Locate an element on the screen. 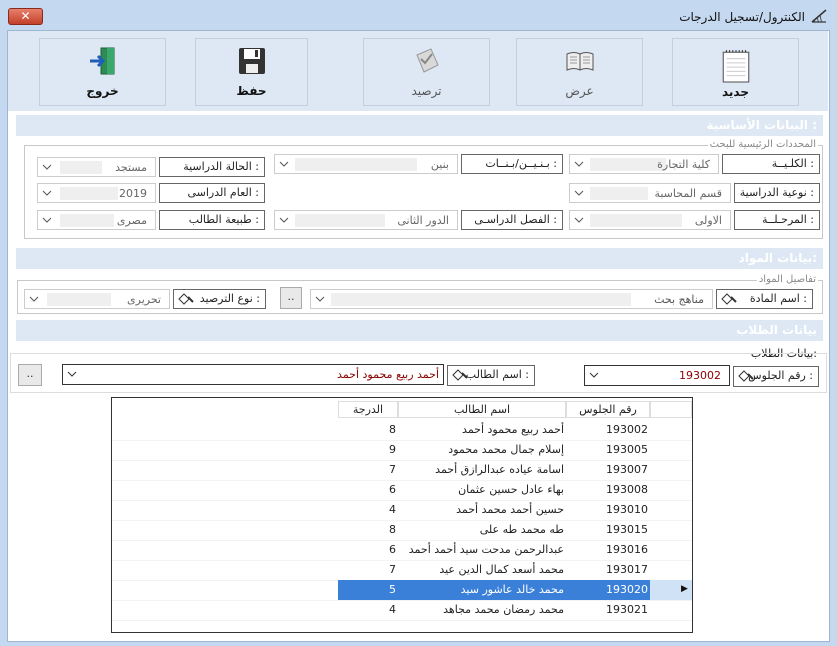 The image size is (837, 646). academic-year-combo: 2019 is located at coordinates (96, 193).